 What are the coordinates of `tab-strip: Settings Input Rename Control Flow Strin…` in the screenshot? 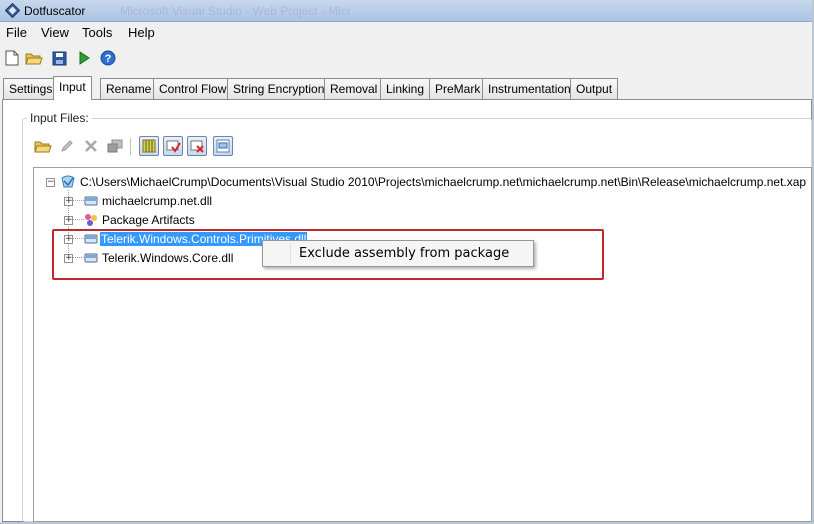 It's located at (406, 88).